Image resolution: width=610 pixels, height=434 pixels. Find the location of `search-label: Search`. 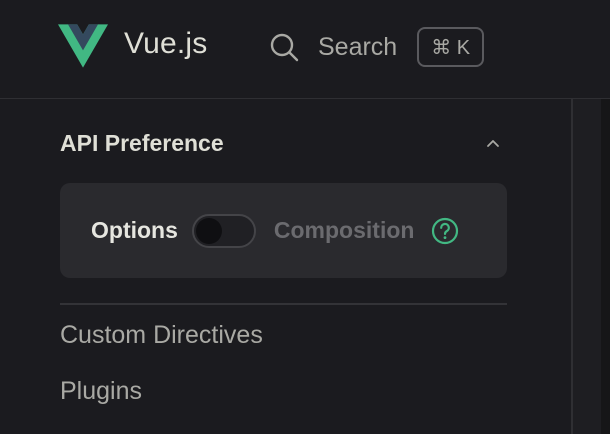

search-label: Search is located at coordinates (358, 46).